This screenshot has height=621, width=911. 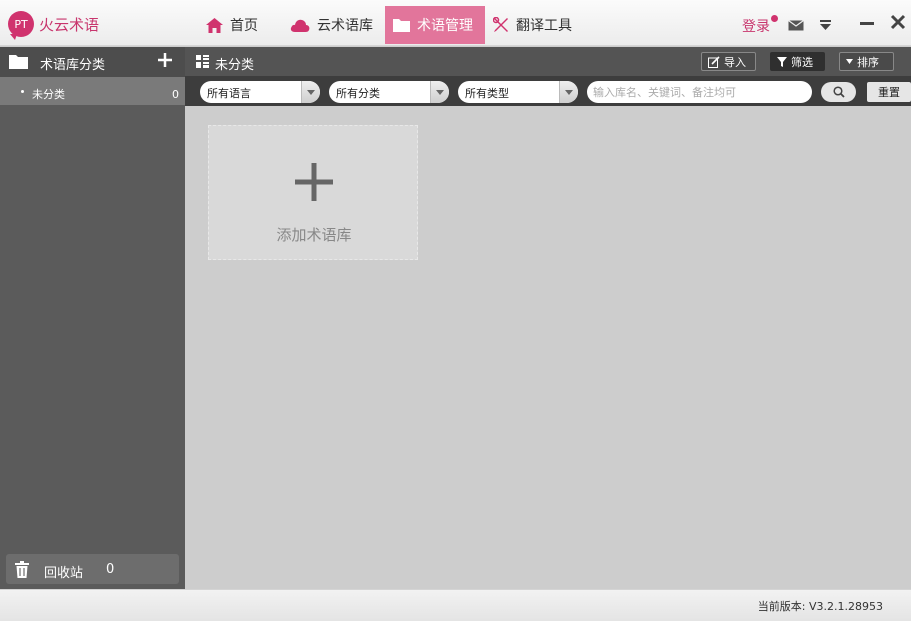 What do you see at coordinates (64, 573) in the screenshot?
I see `recycle-label: 回收站` at bounding box center [64, 573].